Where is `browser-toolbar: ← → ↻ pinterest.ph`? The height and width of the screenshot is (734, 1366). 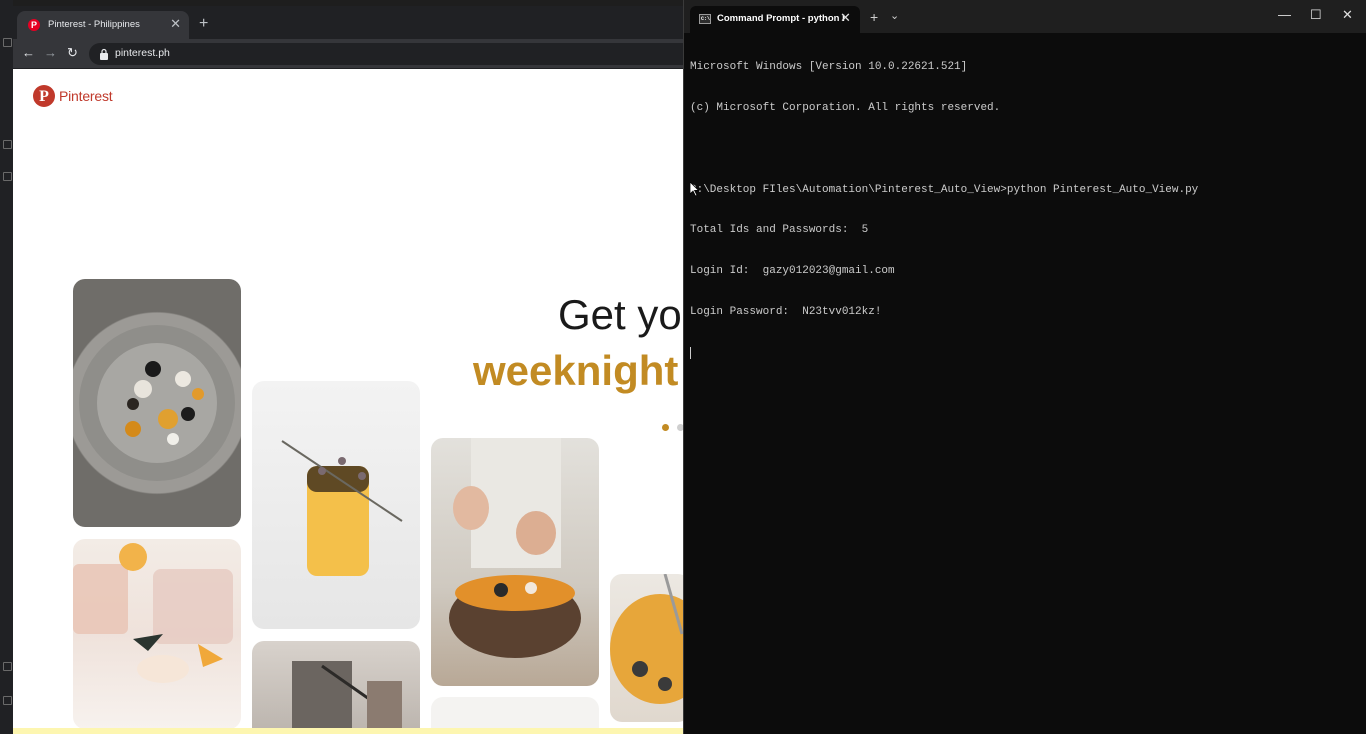 browser-toolbar: ← → ↻ pinterest.ph is located at coordinates (348, 54).